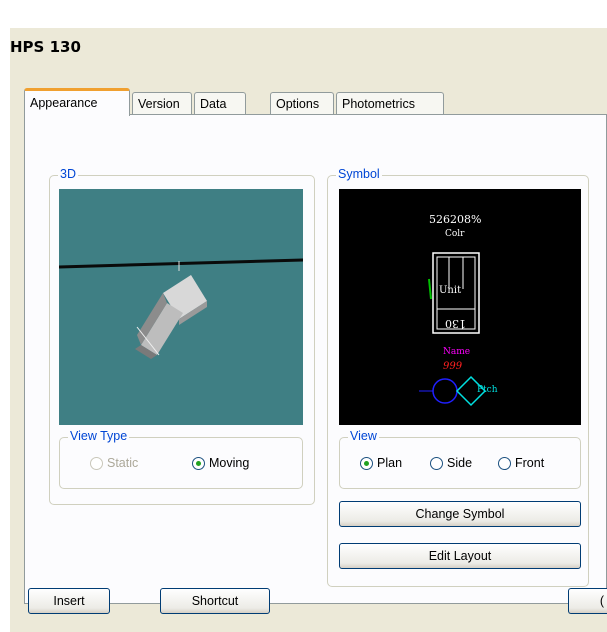 This screenshot has height=632, width=607. What do you see at coordinates (460, 514) in the screenshot?
I see `change-symbol-button: Change Symbol` at bounding box center [460, 514].